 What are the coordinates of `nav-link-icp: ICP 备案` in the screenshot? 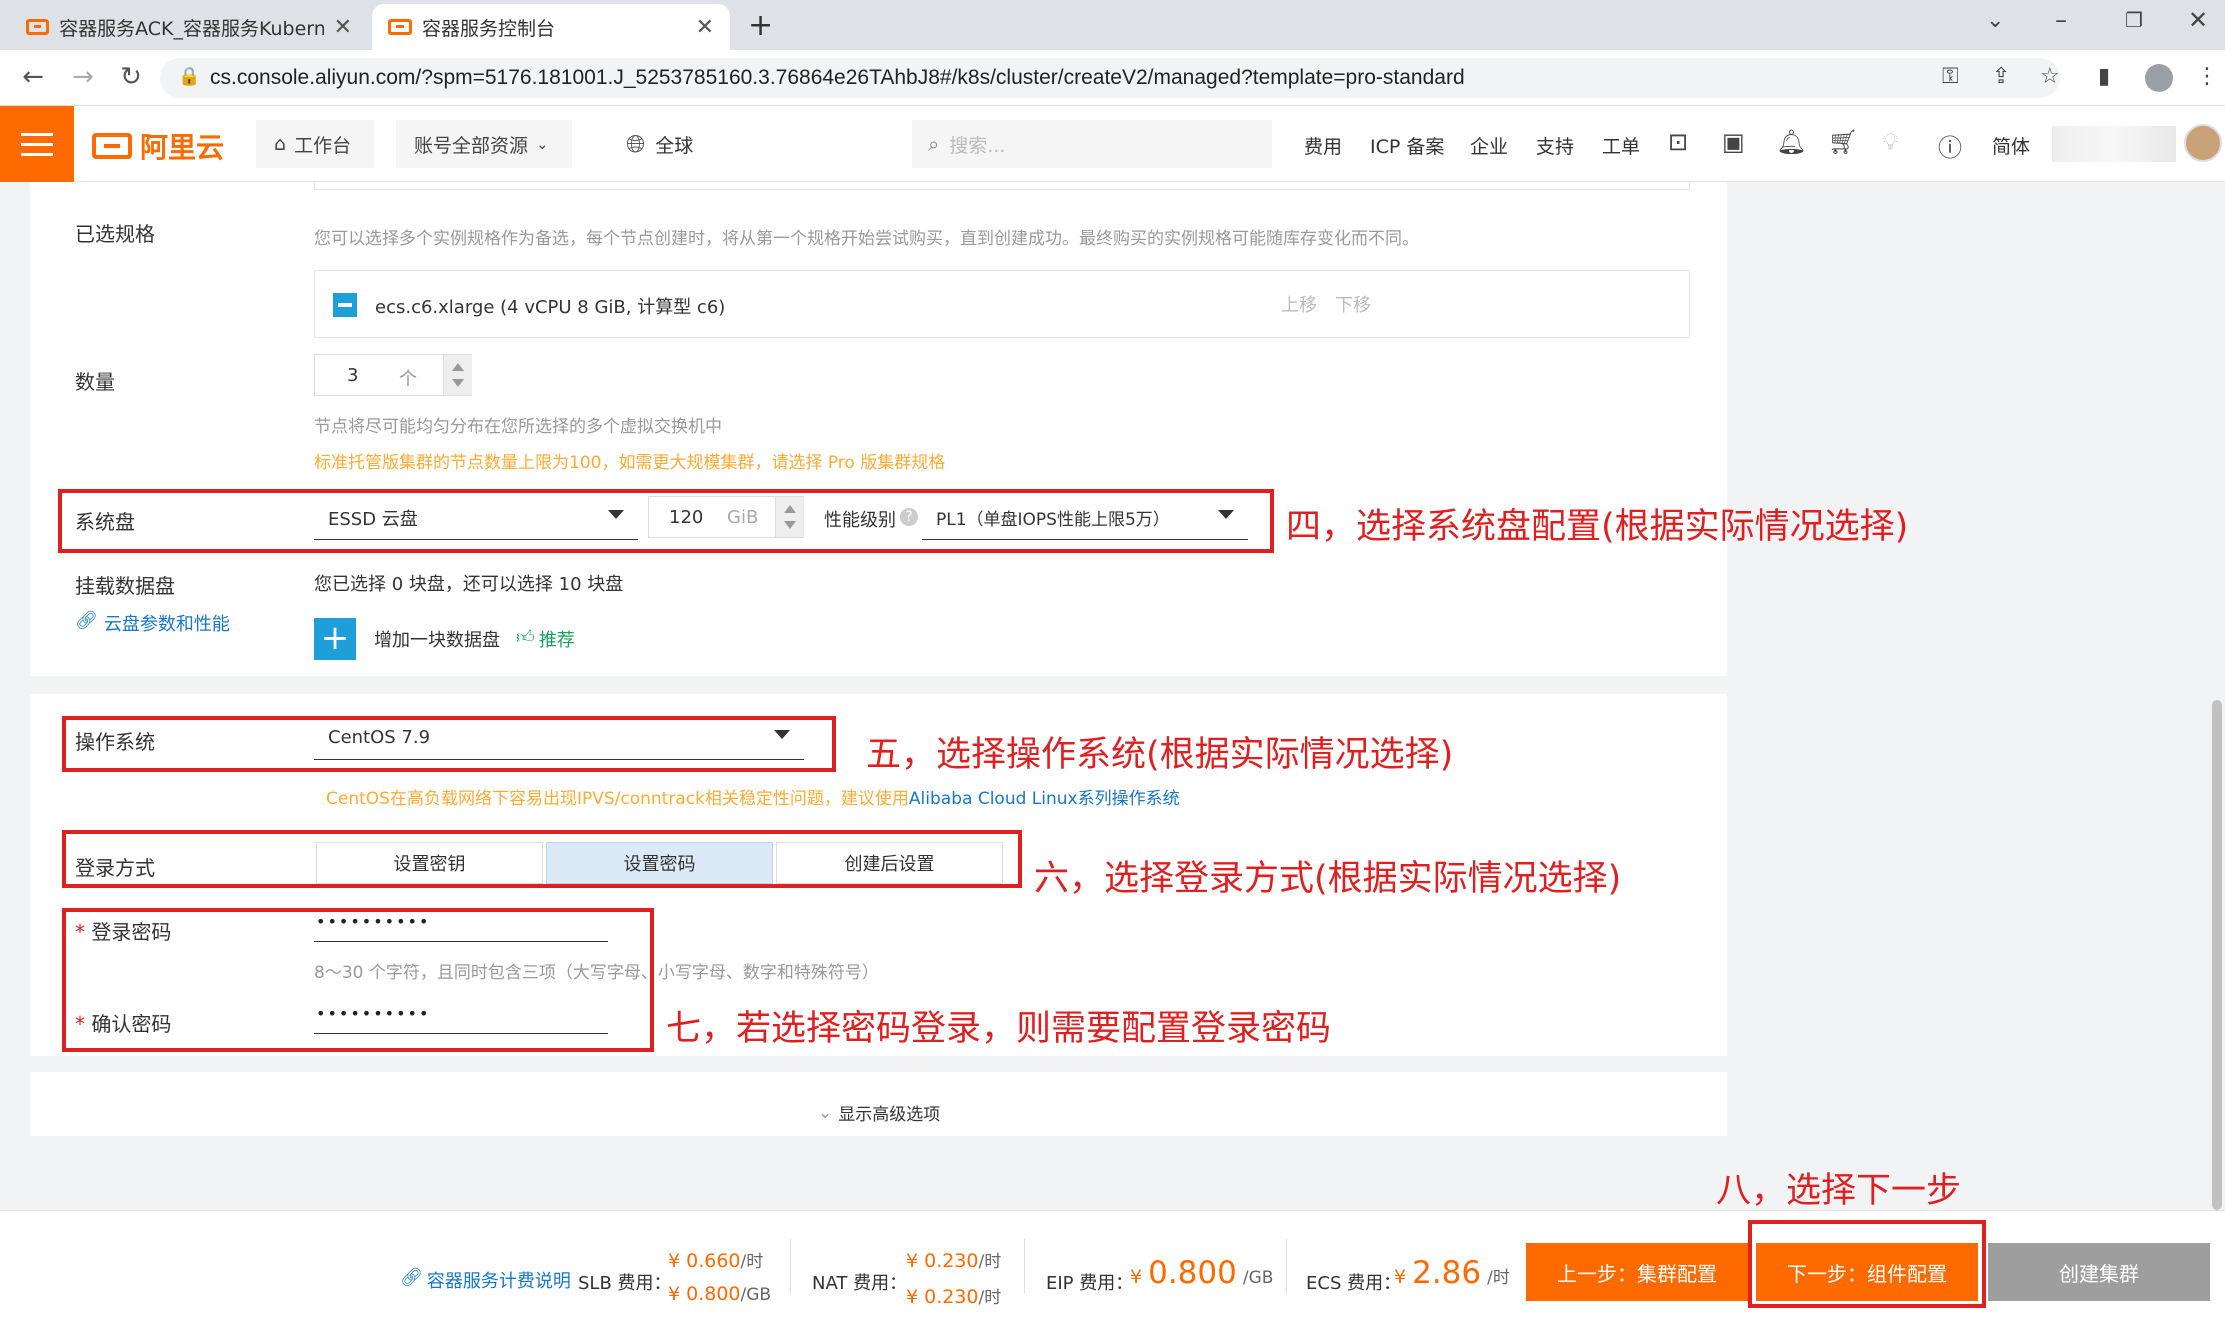 It's located at (1407, 145).